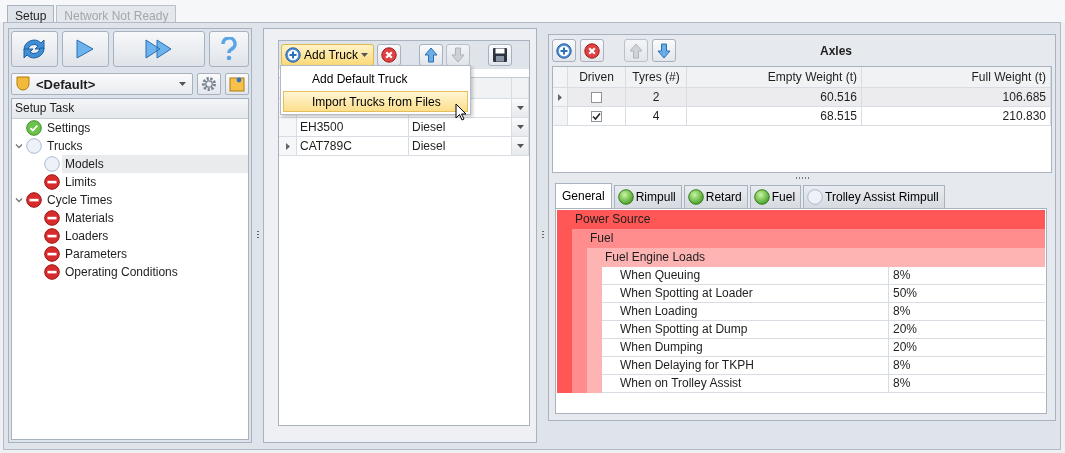 This screenshot has height=453, width=1065. What do you see at coordinates (353, 146) in the screenshot?
I see `table-cell: CAT789C` at bounding box center [353, 146].